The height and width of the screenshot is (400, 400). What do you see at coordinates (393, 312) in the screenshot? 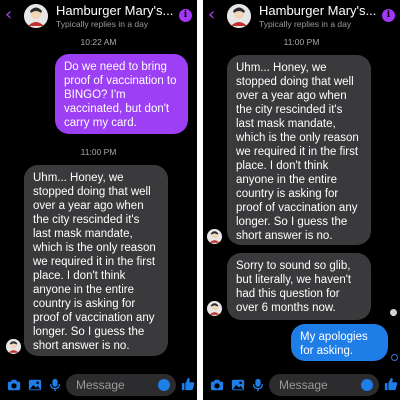
I see `seen-avatar` at bounding box center [393, 312].